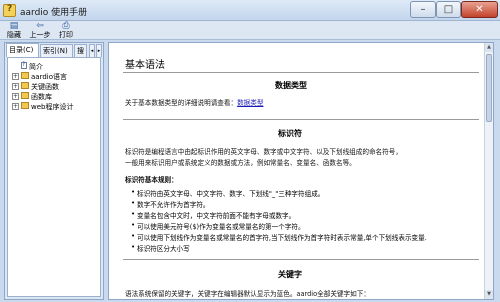 Image resolution: width=500 pixels, height=302 pixels. Describe the element at coordinates (92, 50) in the screenshot. I see `tab-scroll-left: ◂` at that location.